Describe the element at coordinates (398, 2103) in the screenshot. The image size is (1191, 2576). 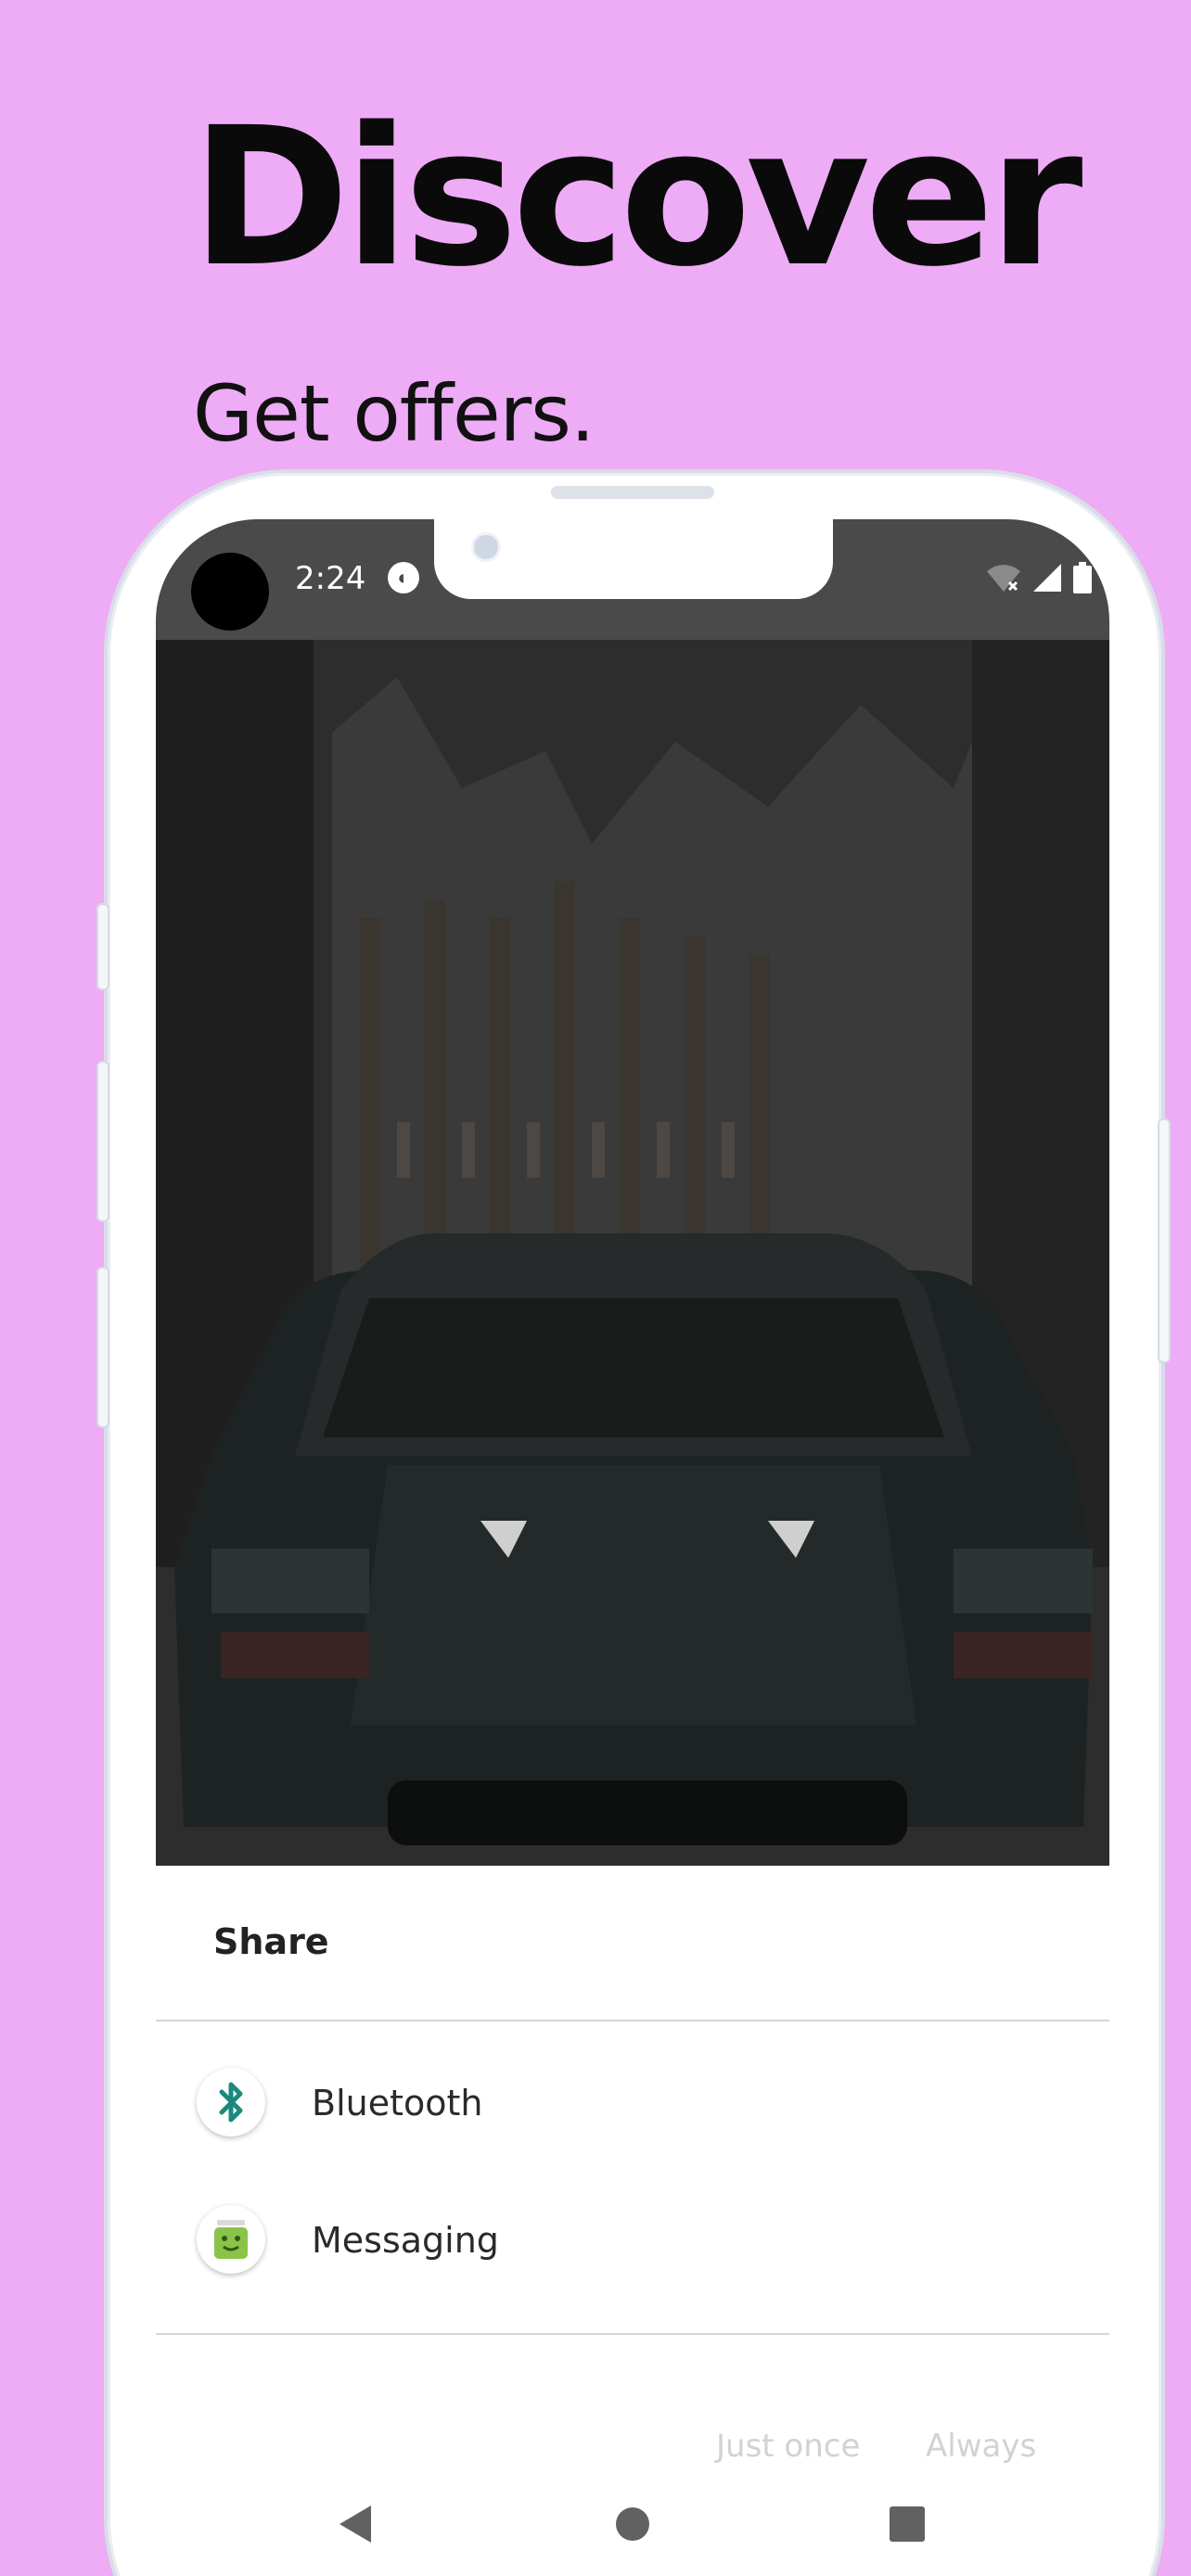
I see `share-target-label: Bluetooth` at that location.